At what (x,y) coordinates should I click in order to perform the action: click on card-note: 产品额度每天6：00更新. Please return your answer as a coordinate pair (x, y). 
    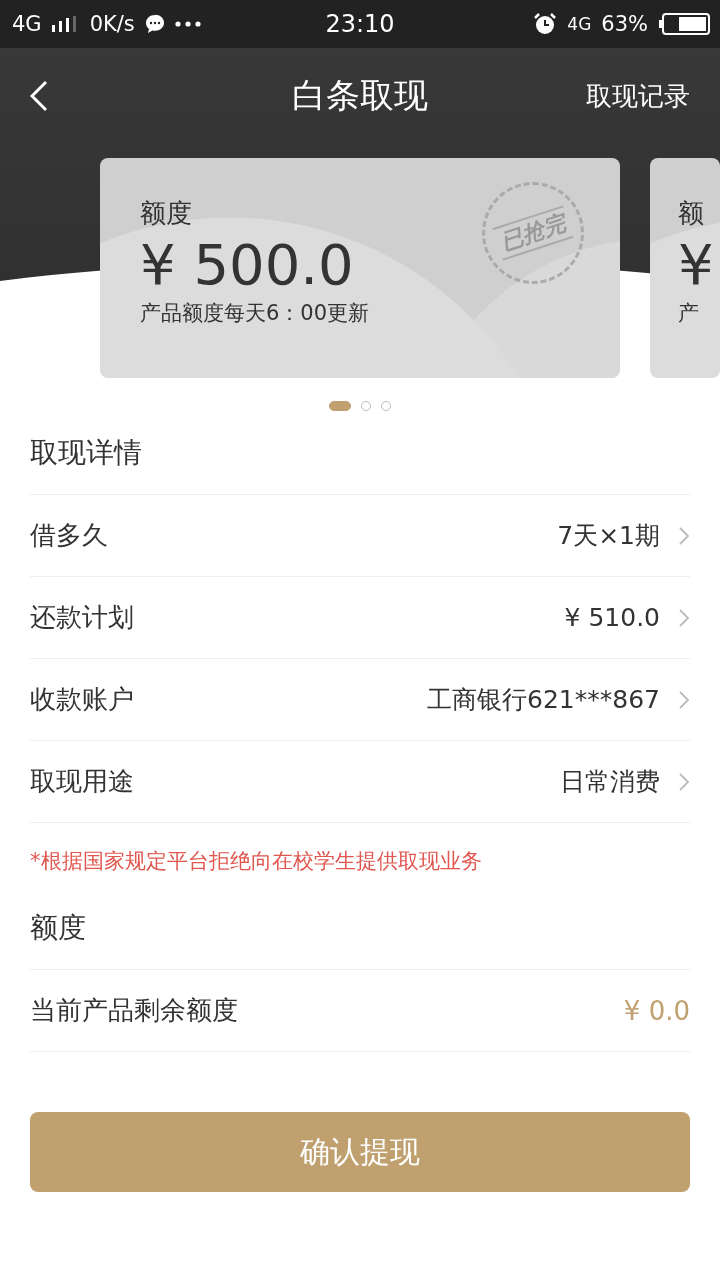
    Looking at the image, I should click on (255, 314).